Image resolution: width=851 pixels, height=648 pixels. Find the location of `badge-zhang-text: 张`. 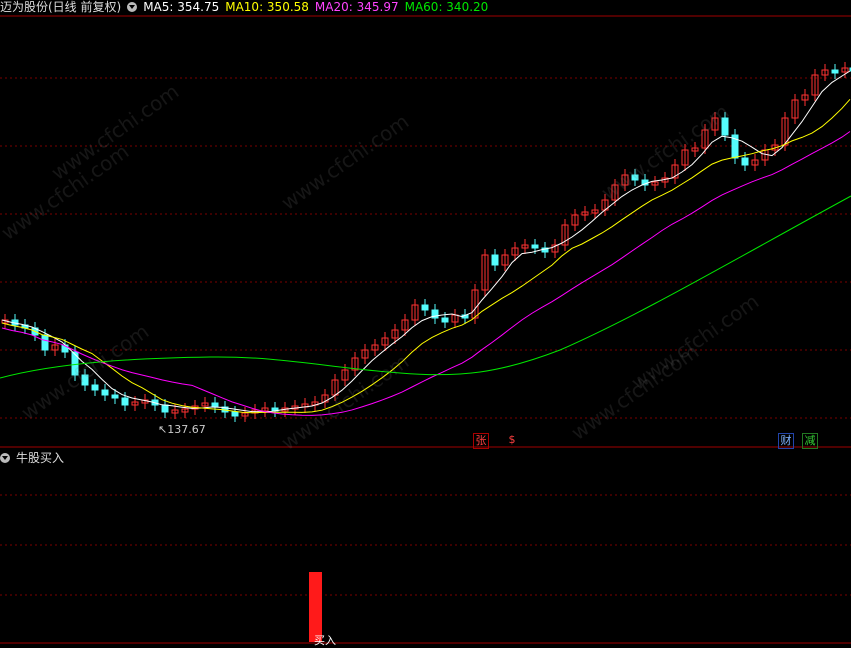

badge-zhang-text: 张 is located at coordinates (481, 440).